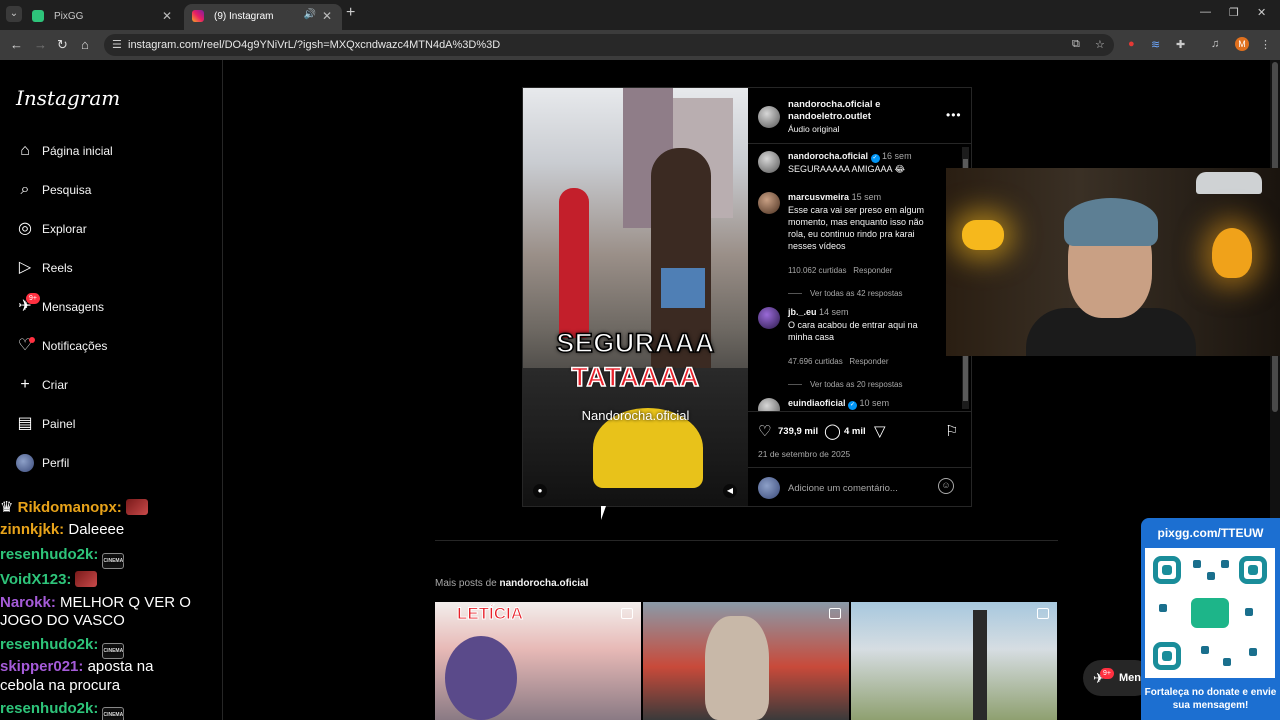 The image size is (1280, 720). I want to click on sidebar-item-label: Reels, so click(57, 268).